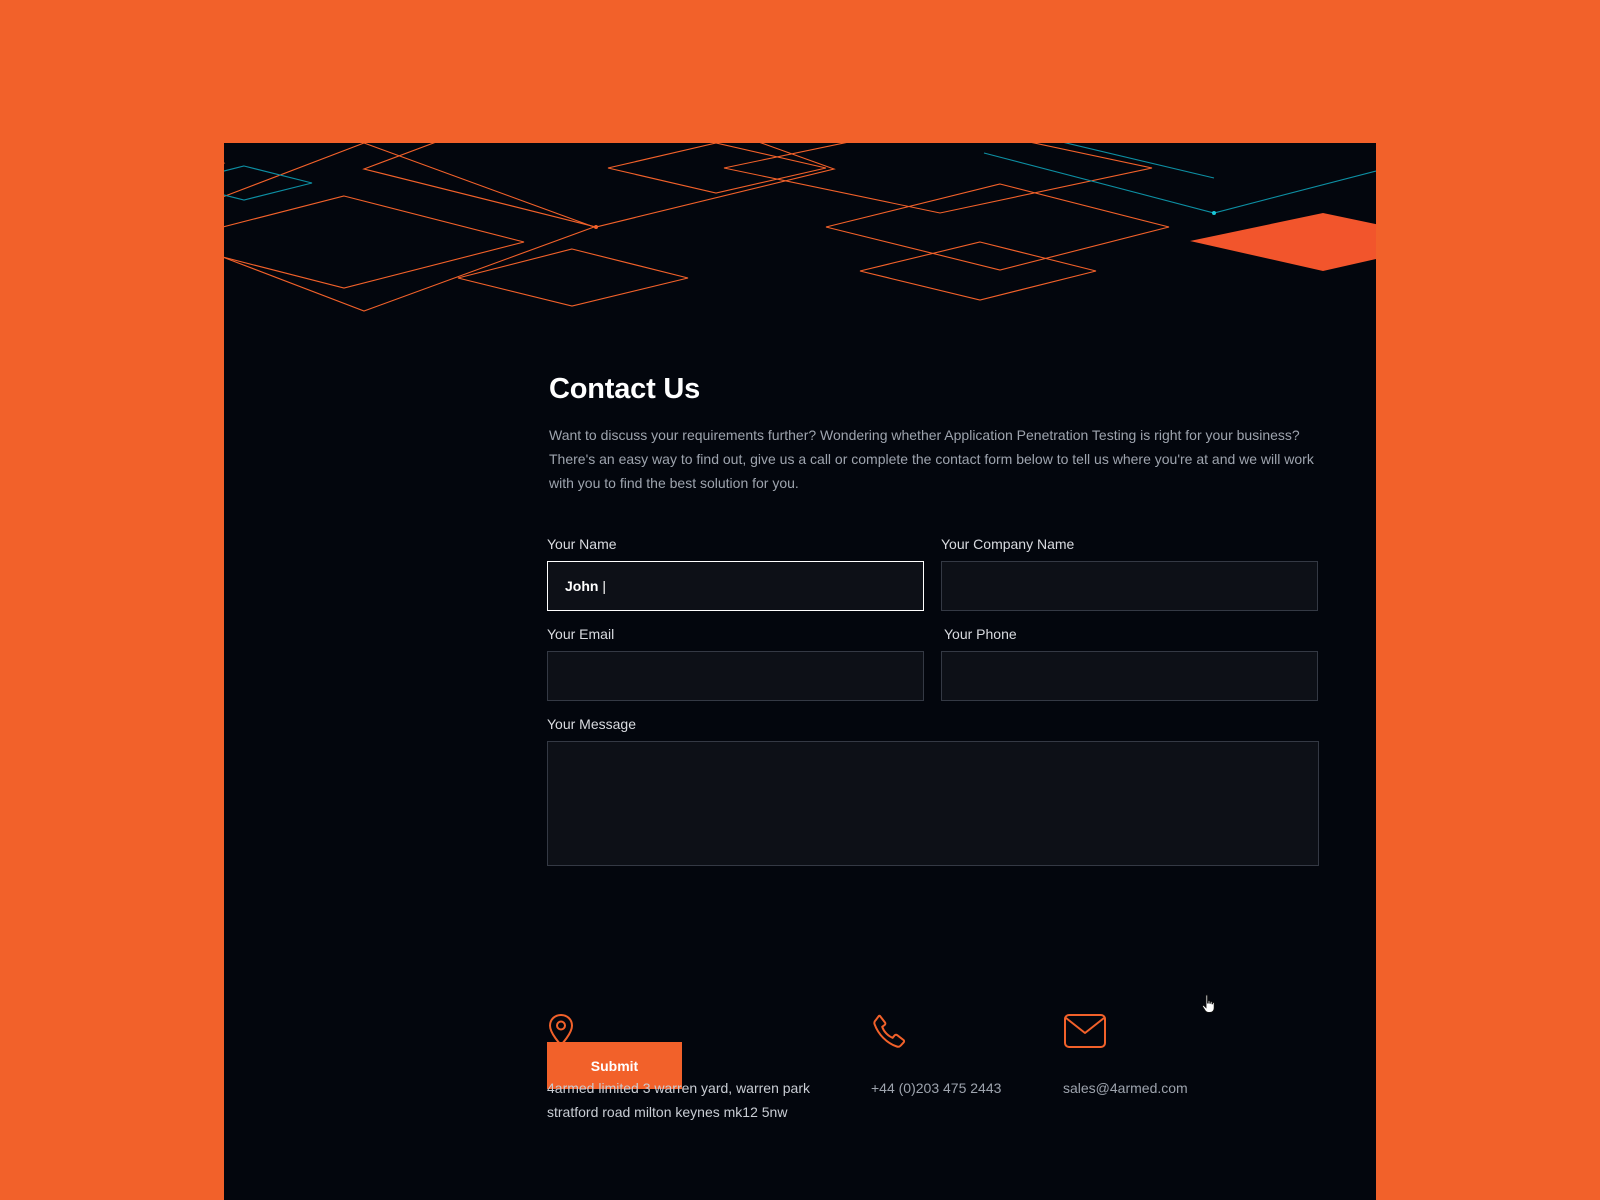 The image size is (1600, 1200). Describe the element at coordinates (582, 586) in the screenshot. I see `name-input-value: John` at that location.